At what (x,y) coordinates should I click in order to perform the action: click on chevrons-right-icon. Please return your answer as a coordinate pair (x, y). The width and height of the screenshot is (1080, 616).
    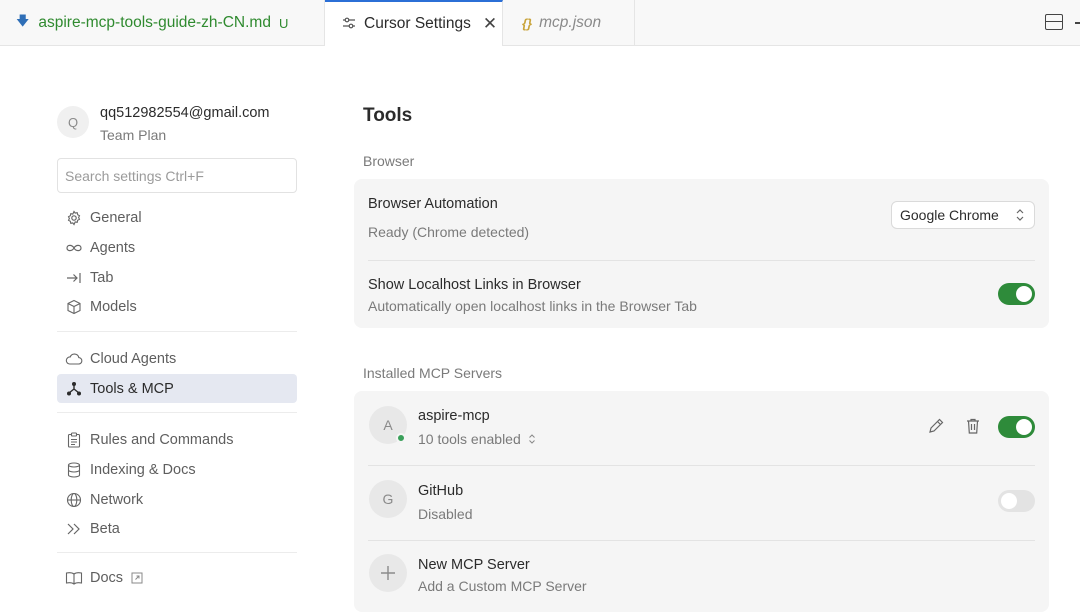
    Looking at the image, I should click on (74, 529).